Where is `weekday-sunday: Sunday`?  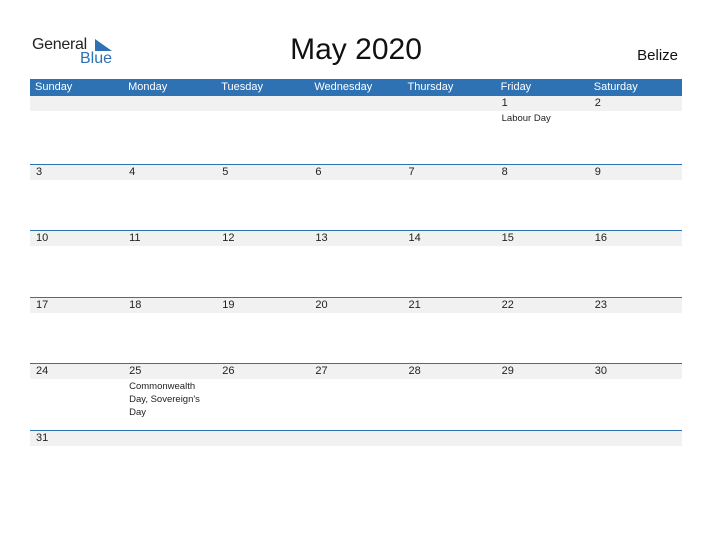 weekday-sunday: Sunday is located at coordinates (54, 87).